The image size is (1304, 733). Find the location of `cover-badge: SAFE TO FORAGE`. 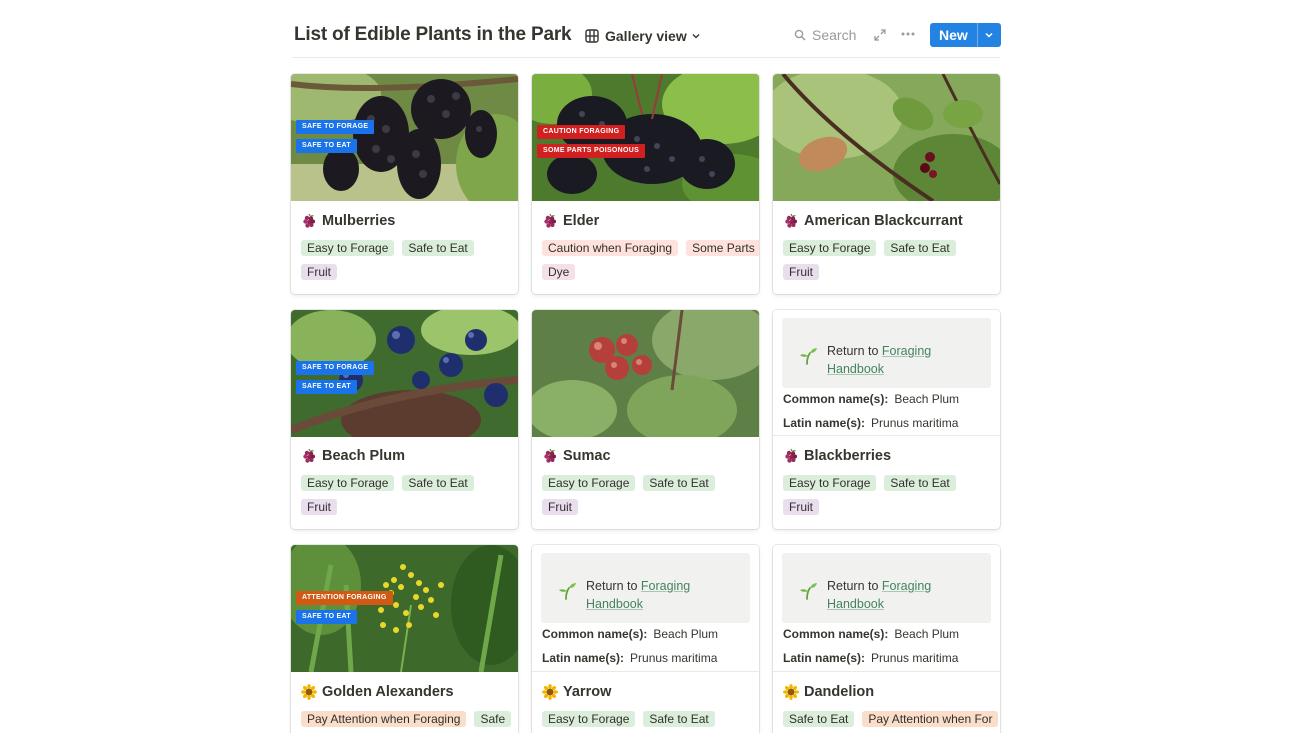

cover-badge: SAFE TO FORAGE is located at coordinates (335, 127).